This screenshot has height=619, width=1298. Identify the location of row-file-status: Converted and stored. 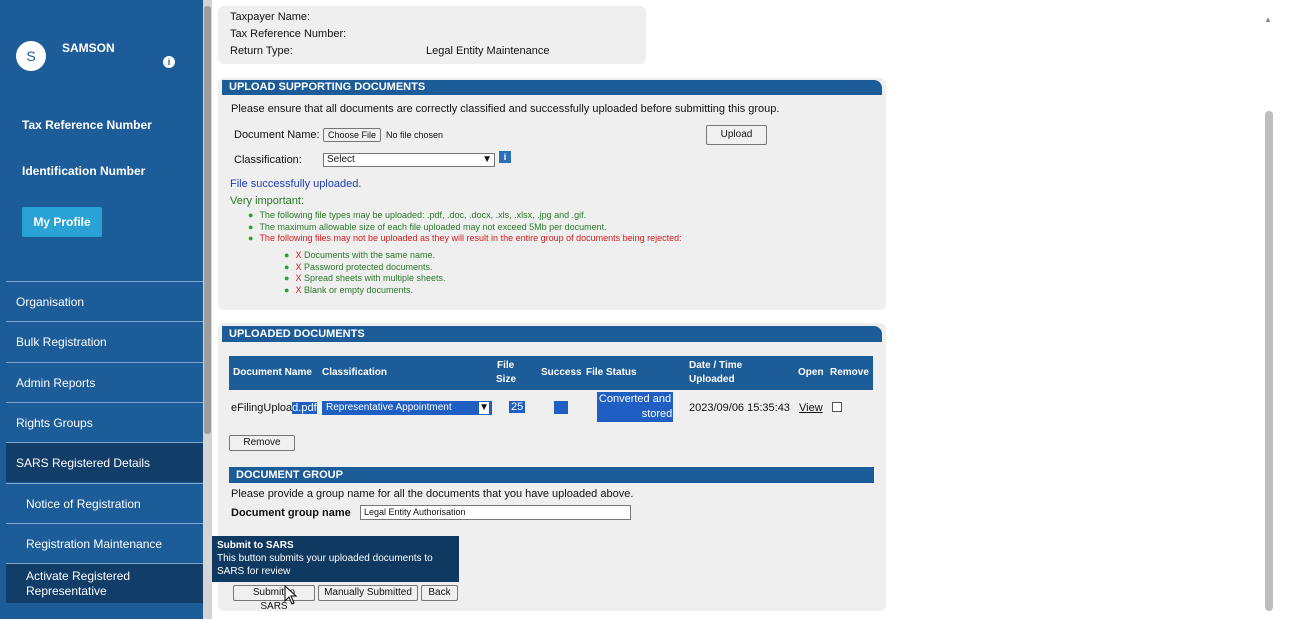
(635, 407).